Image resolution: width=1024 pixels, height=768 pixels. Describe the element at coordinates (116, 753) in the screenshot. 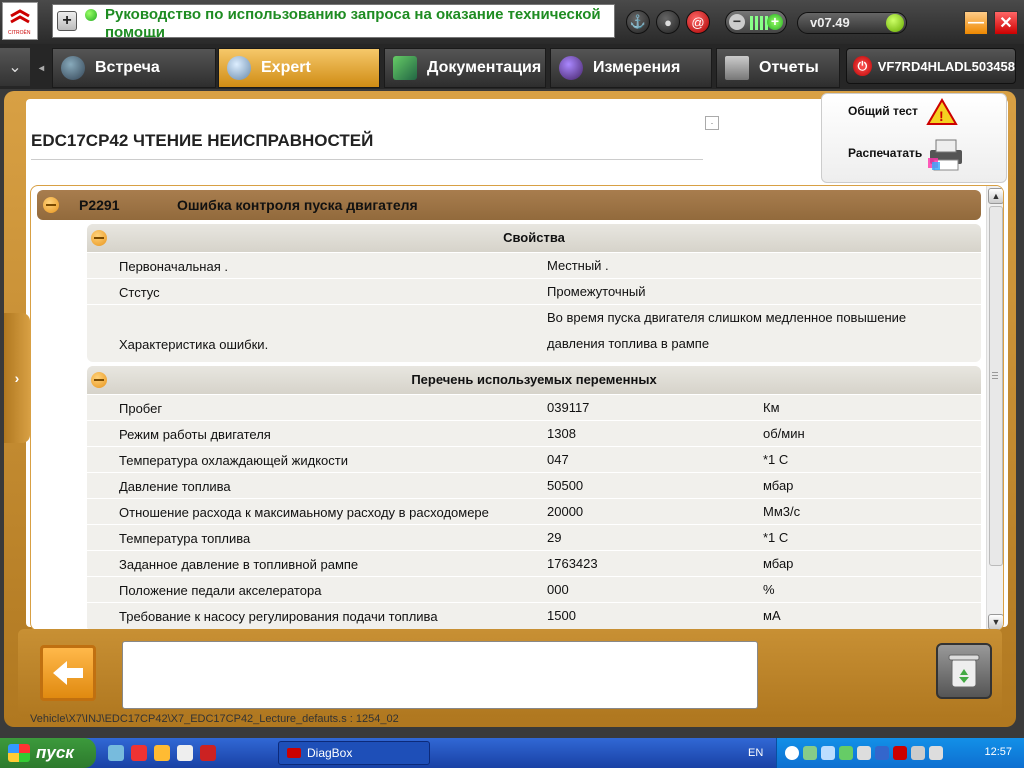

I see `quicklaunch-app-icon` at that location.